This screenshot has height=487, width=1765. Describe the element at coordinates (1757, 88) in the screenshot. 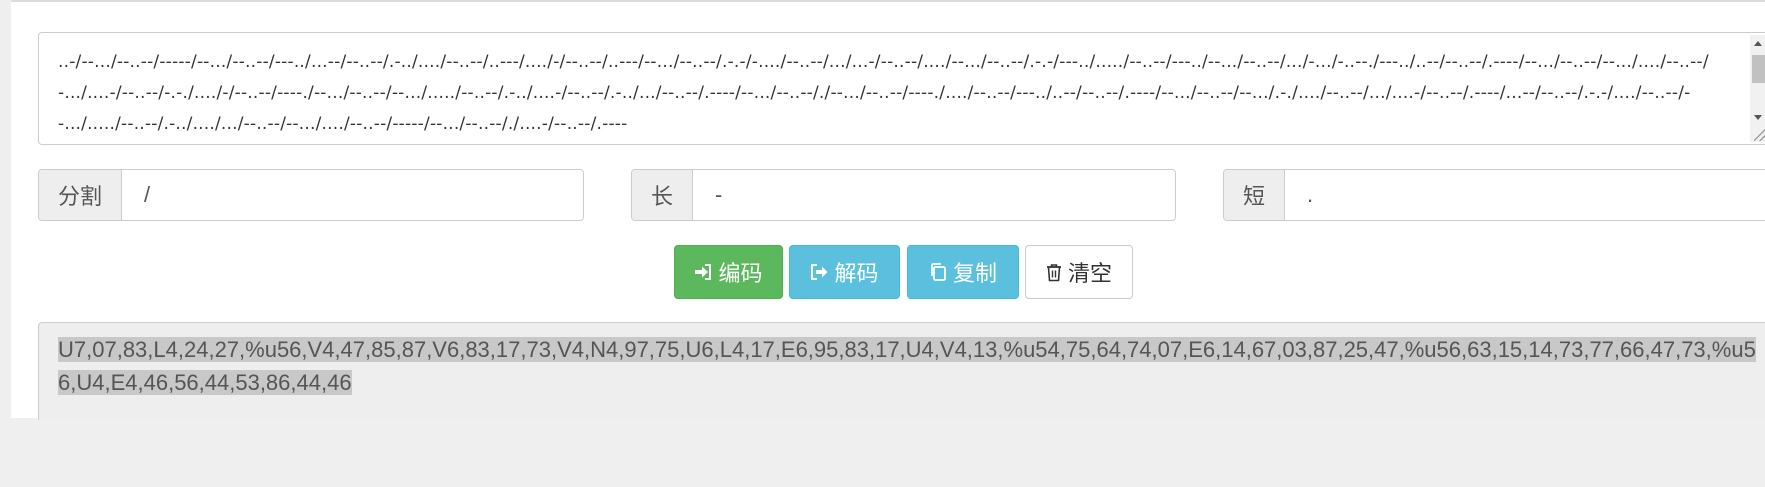

I see `vertical-scrollbar` at that location.